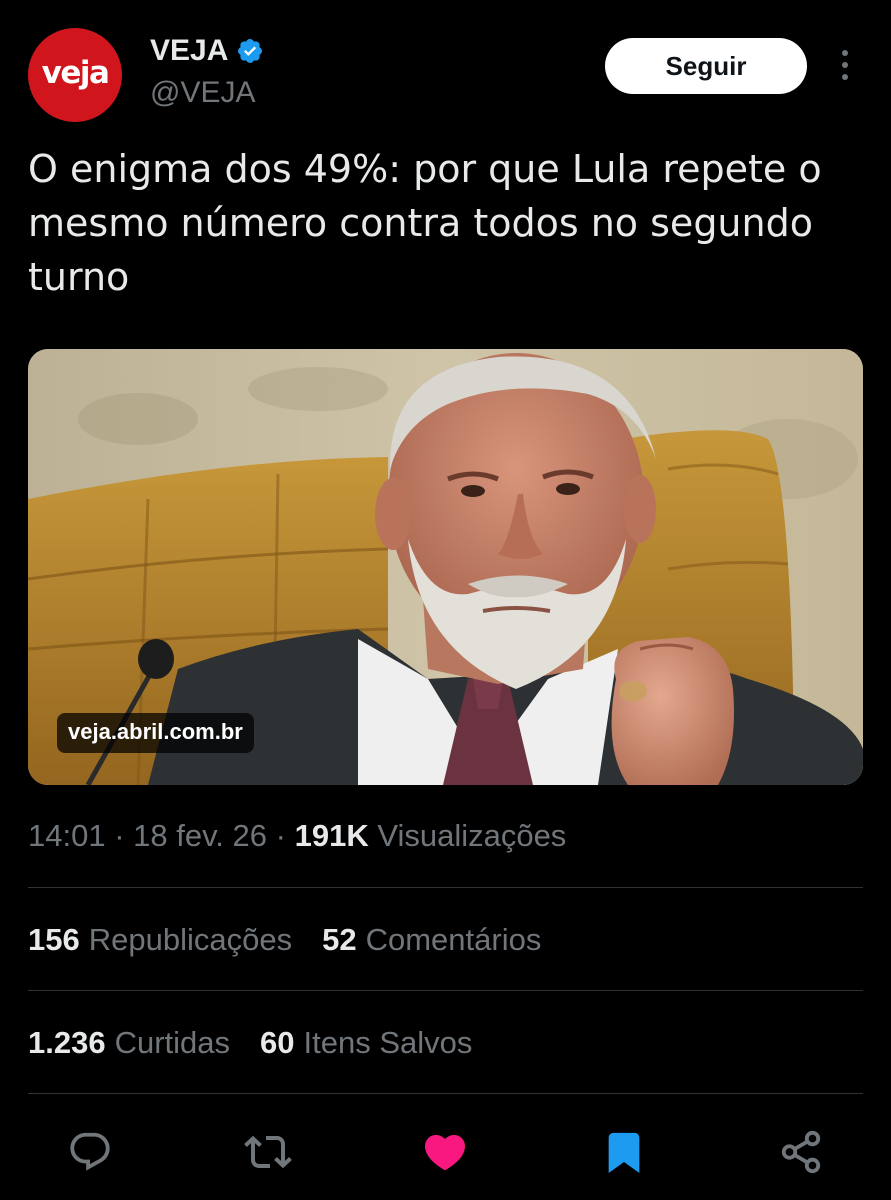 The width and height of the screenshot is (891, 1200). What do you see at coordinates (190, 939) in the screenshot?
I see `reposts-label: Republicações` at bounding box center [190, 939].